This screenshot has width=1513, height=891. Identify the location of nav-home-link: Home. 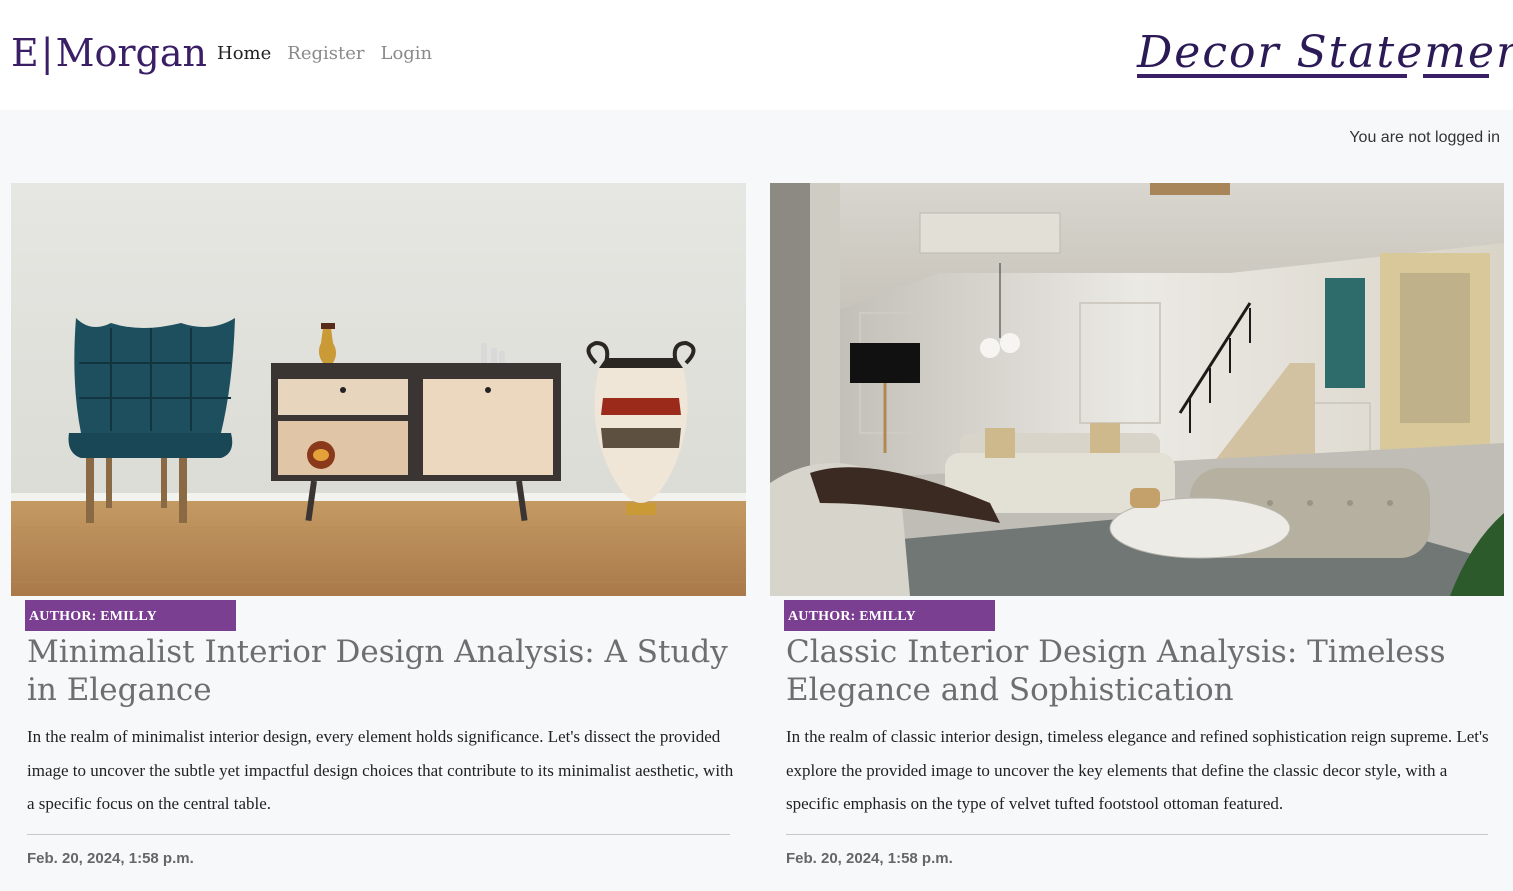
(244, 54).